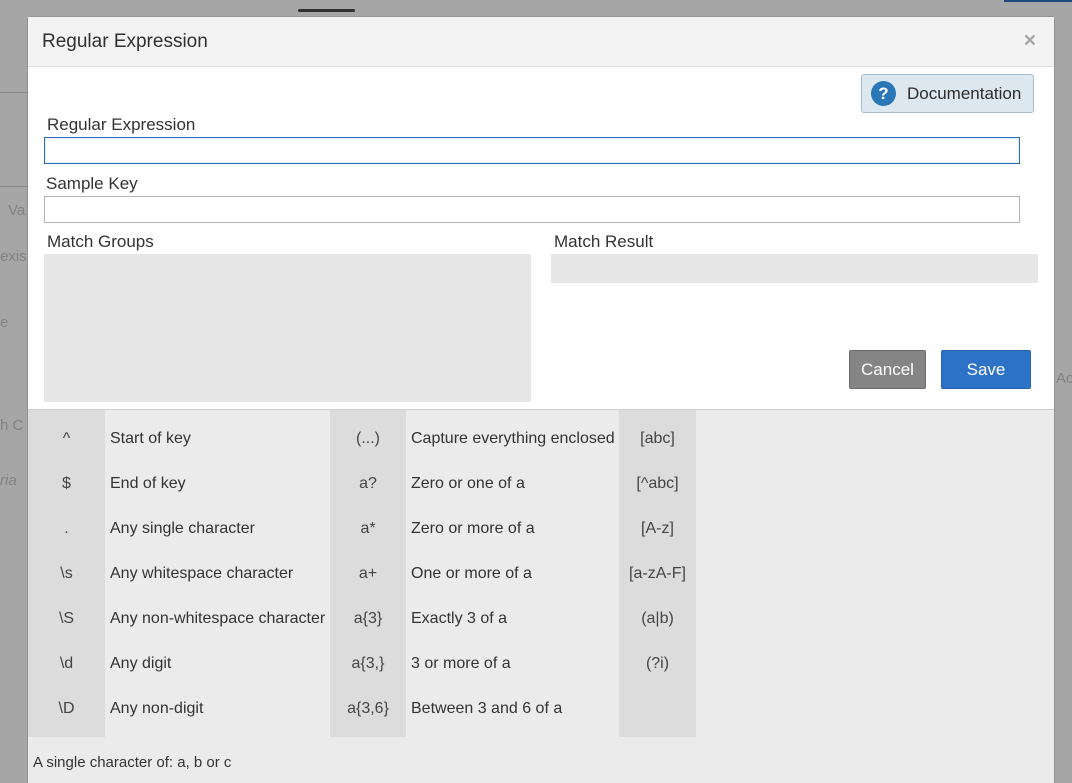 Image resolution: width=1072 pixels, height=783 pixels. What do you see at coordinates (141, 663) in the screenshot?
I see `reference-description: Any digit` at bounding box center [141, 663].